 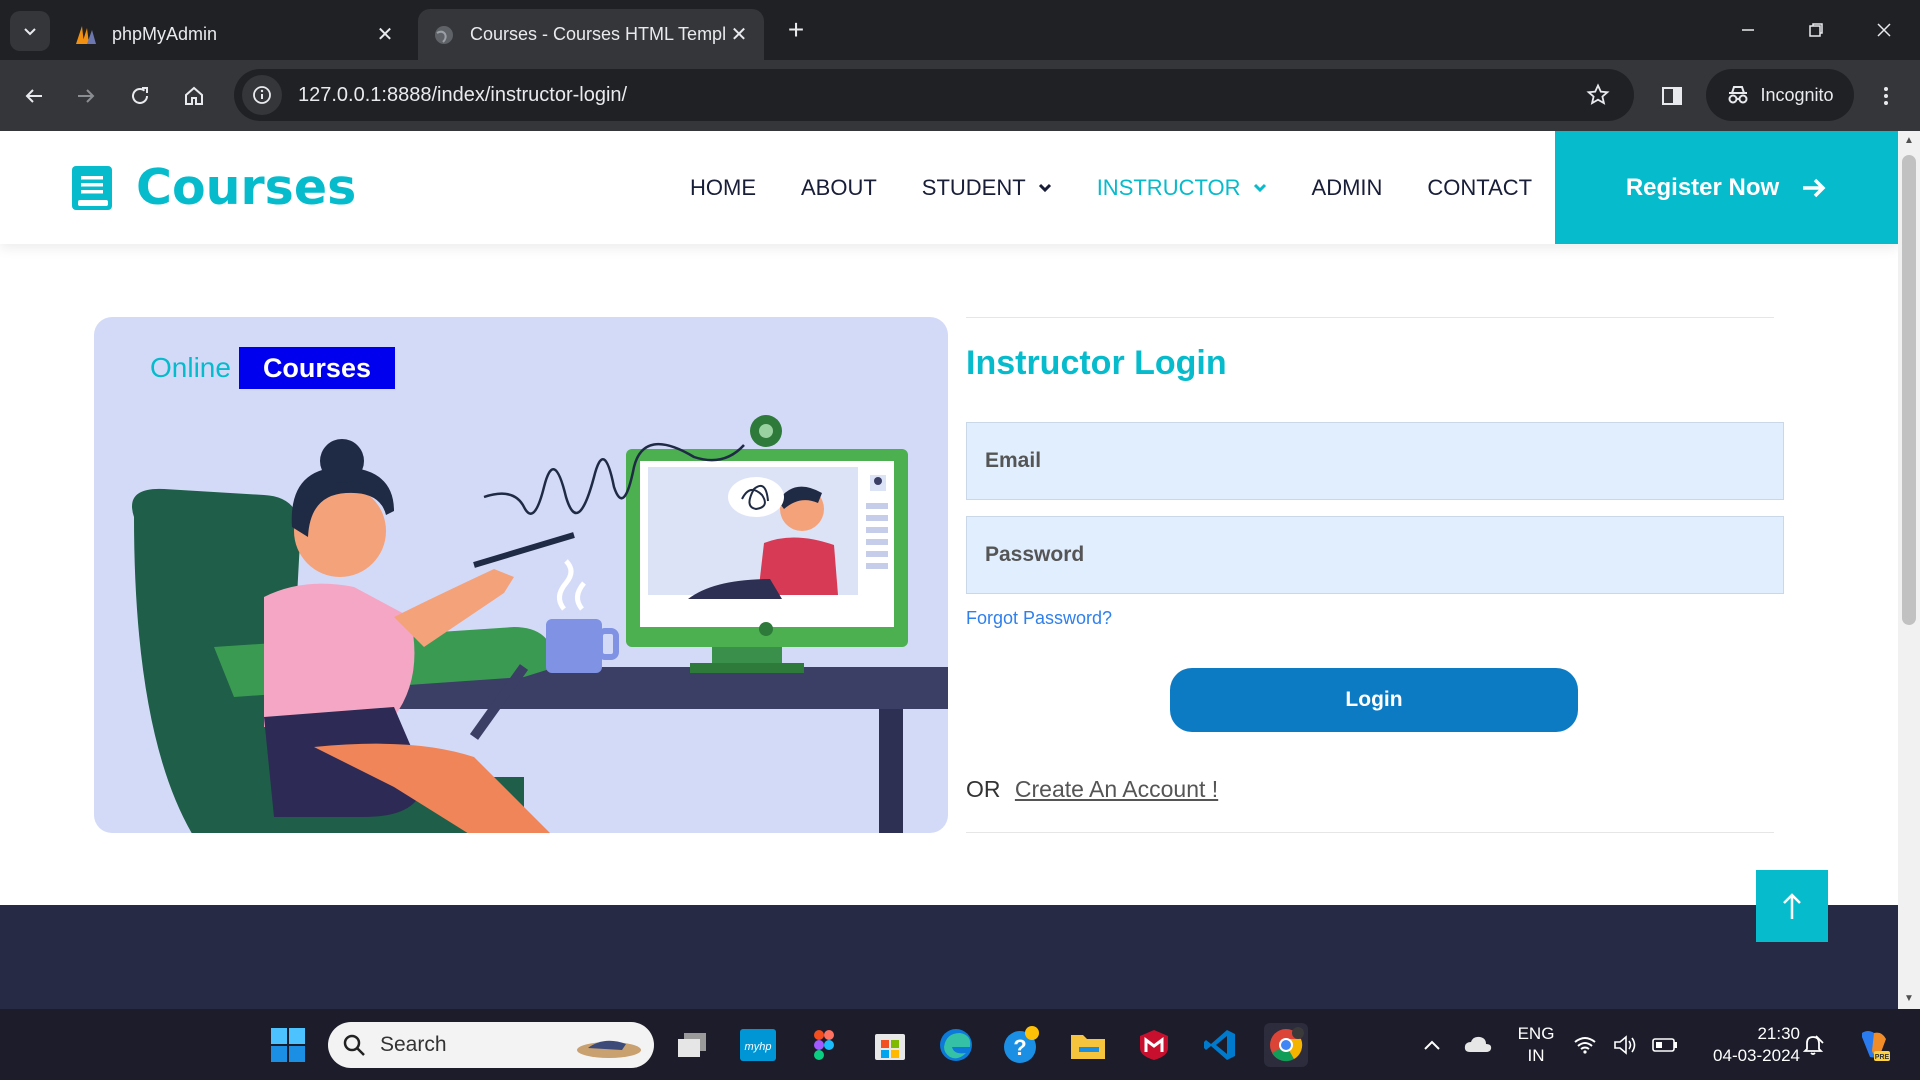 I want to click on register-now-button: Register Now, so click(x=1726, y=187).